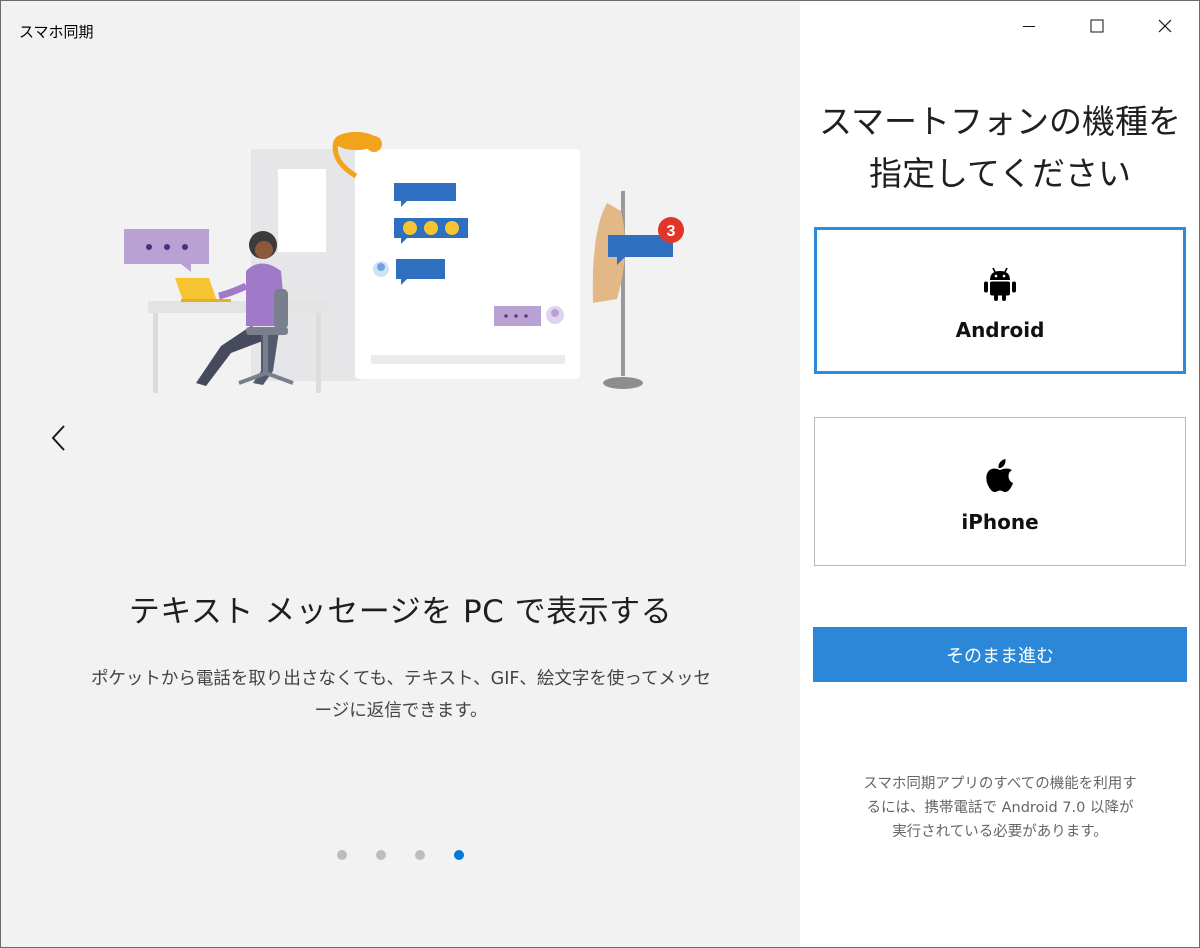 The height and width of the screenshot is (948, 1200). I want to click on android-option: Android, so click(1000, 300).